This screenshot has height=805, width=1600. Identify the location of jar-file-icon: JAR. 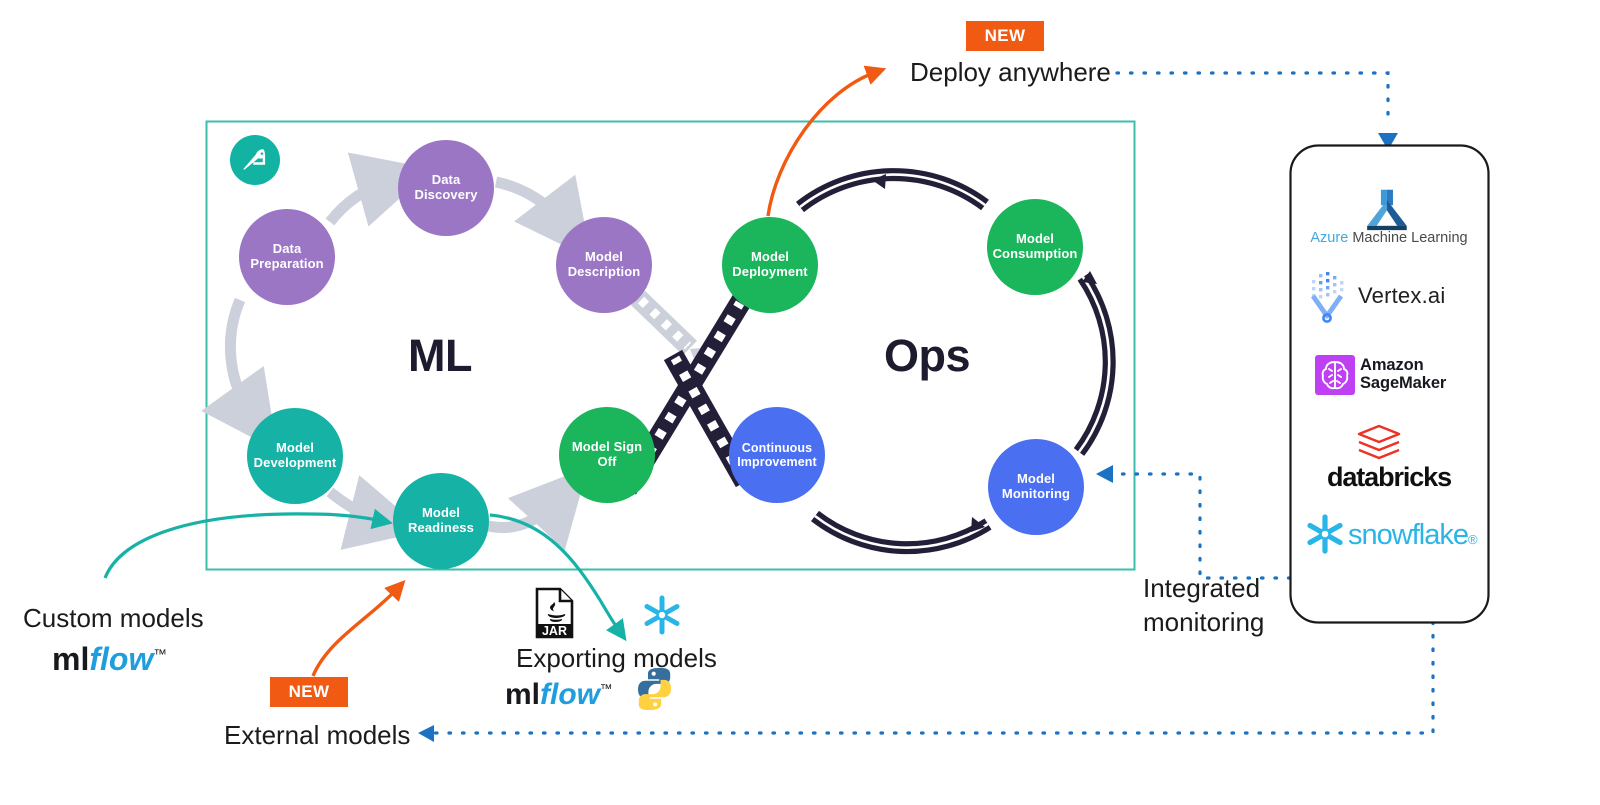
(554, 613).